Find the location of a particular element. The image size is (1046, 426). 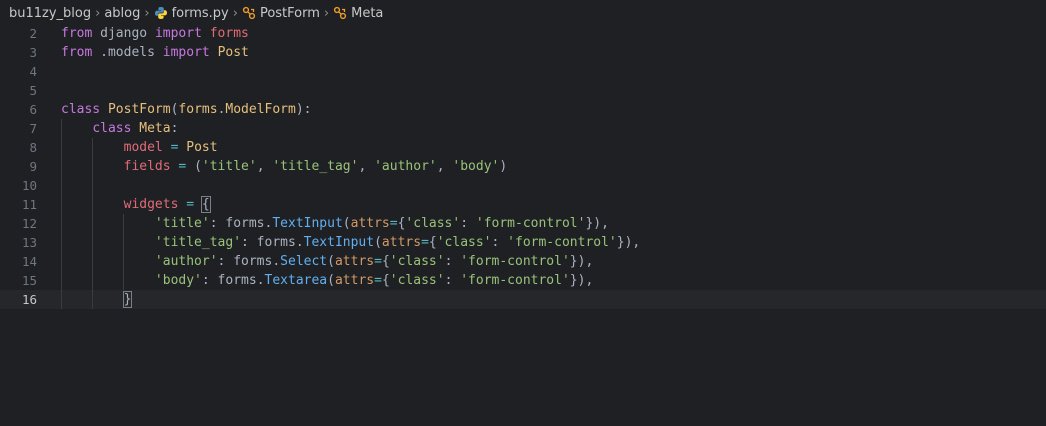

code-token: Meta is located at coordinates (155, 128).